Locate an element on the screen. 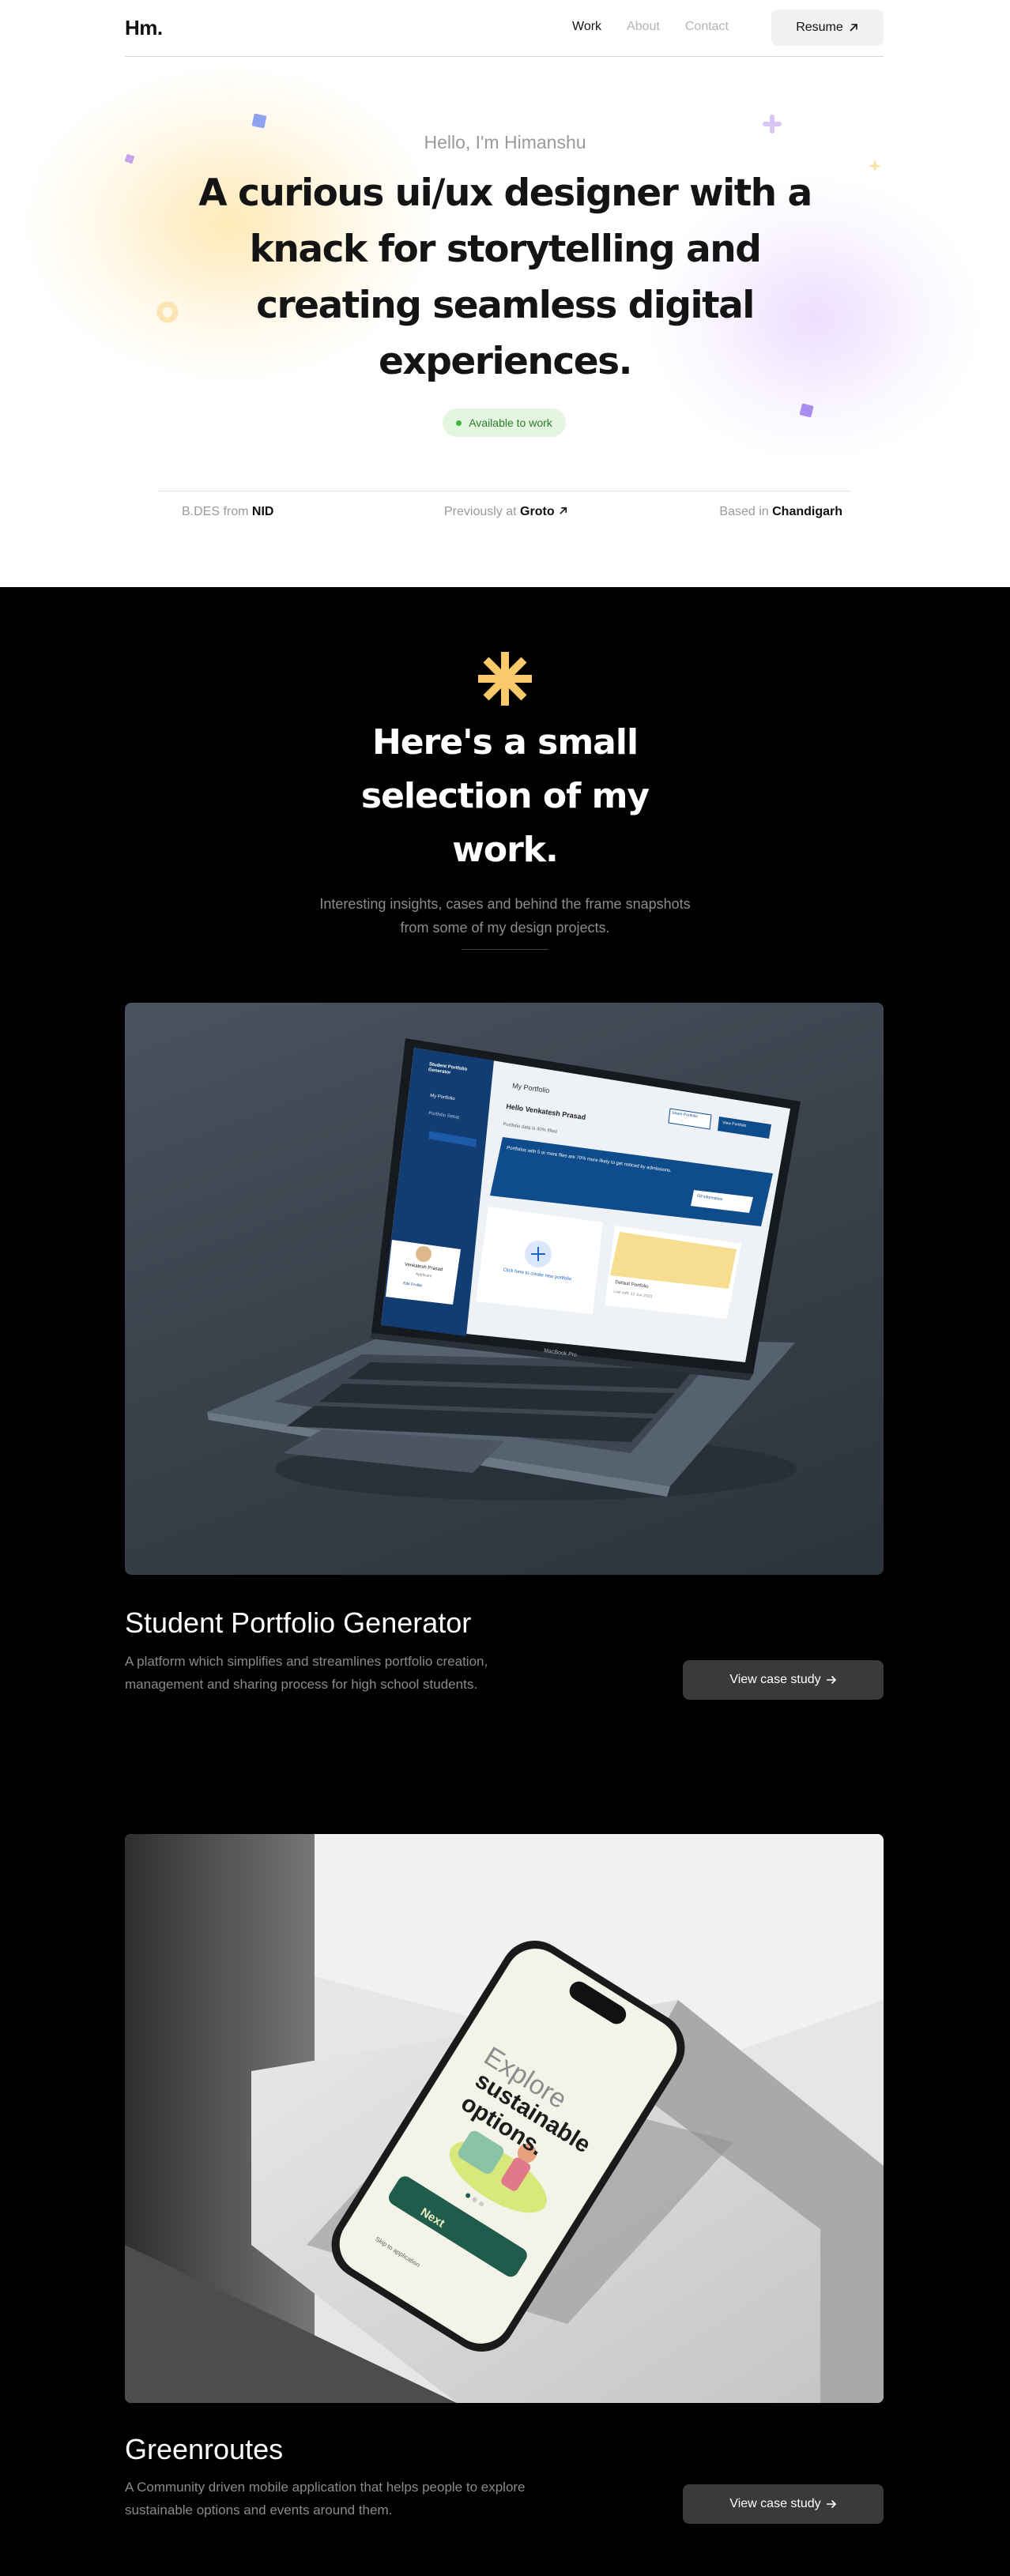  project-title: Greenroutes is located at coordinates (204, 2449).